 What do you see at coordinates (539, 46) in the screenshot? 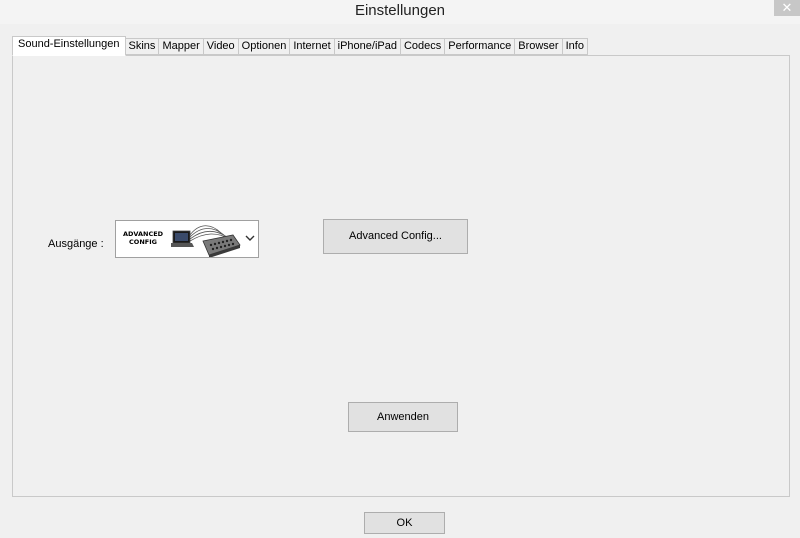
I see `tab-browser: Browser` at bounding box center [539, 46].